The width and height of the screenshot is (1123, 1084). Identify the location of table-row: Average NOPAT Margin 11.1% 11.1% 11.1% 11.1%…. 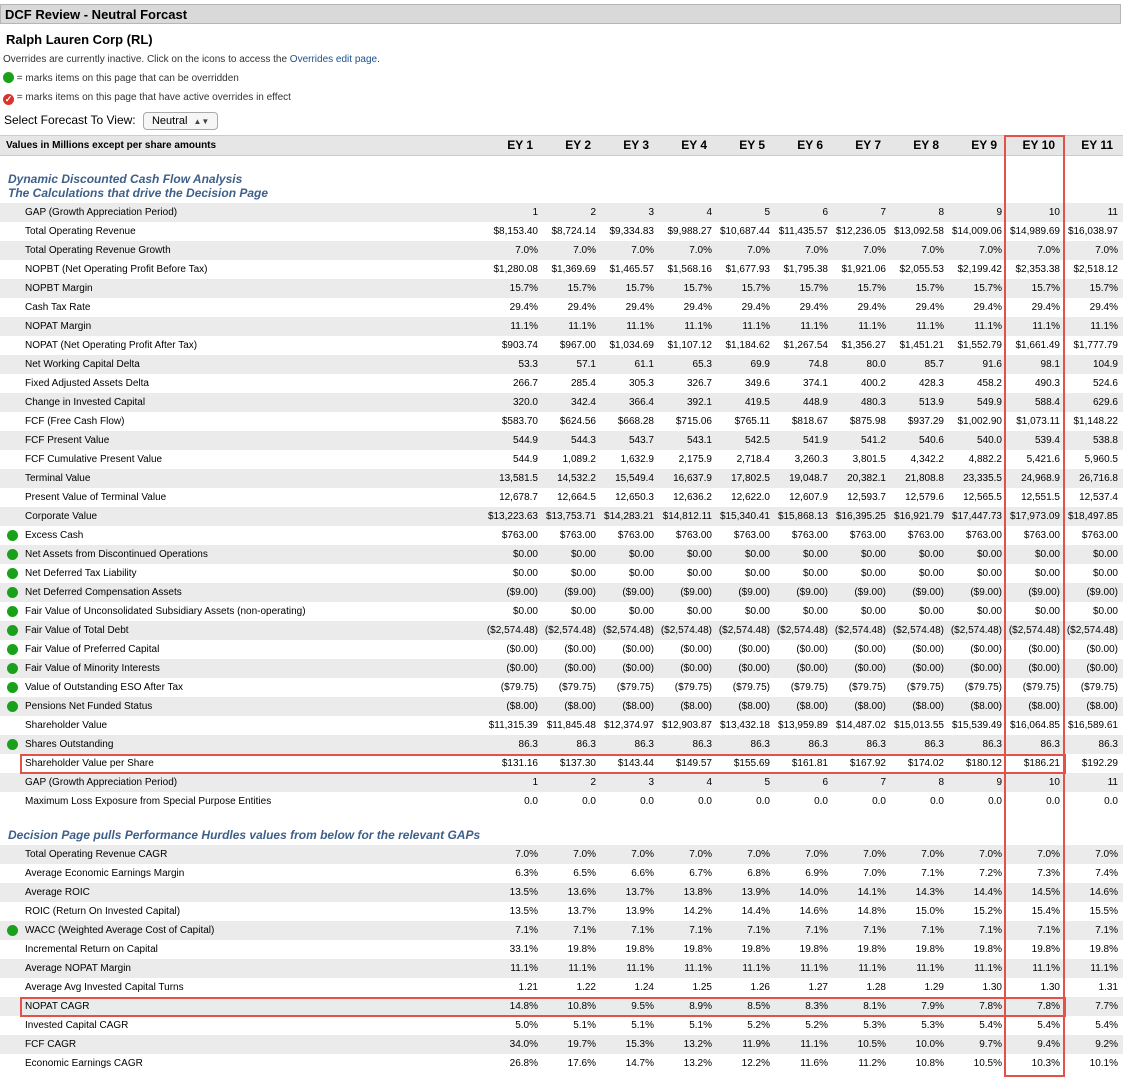
(561, 968).